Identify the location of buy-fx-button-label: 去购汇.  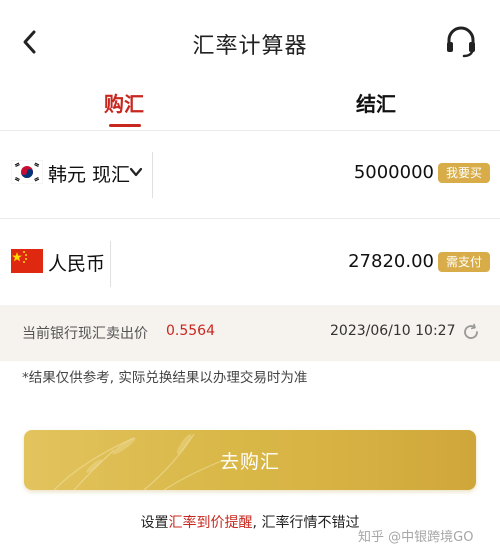
(249, 462).